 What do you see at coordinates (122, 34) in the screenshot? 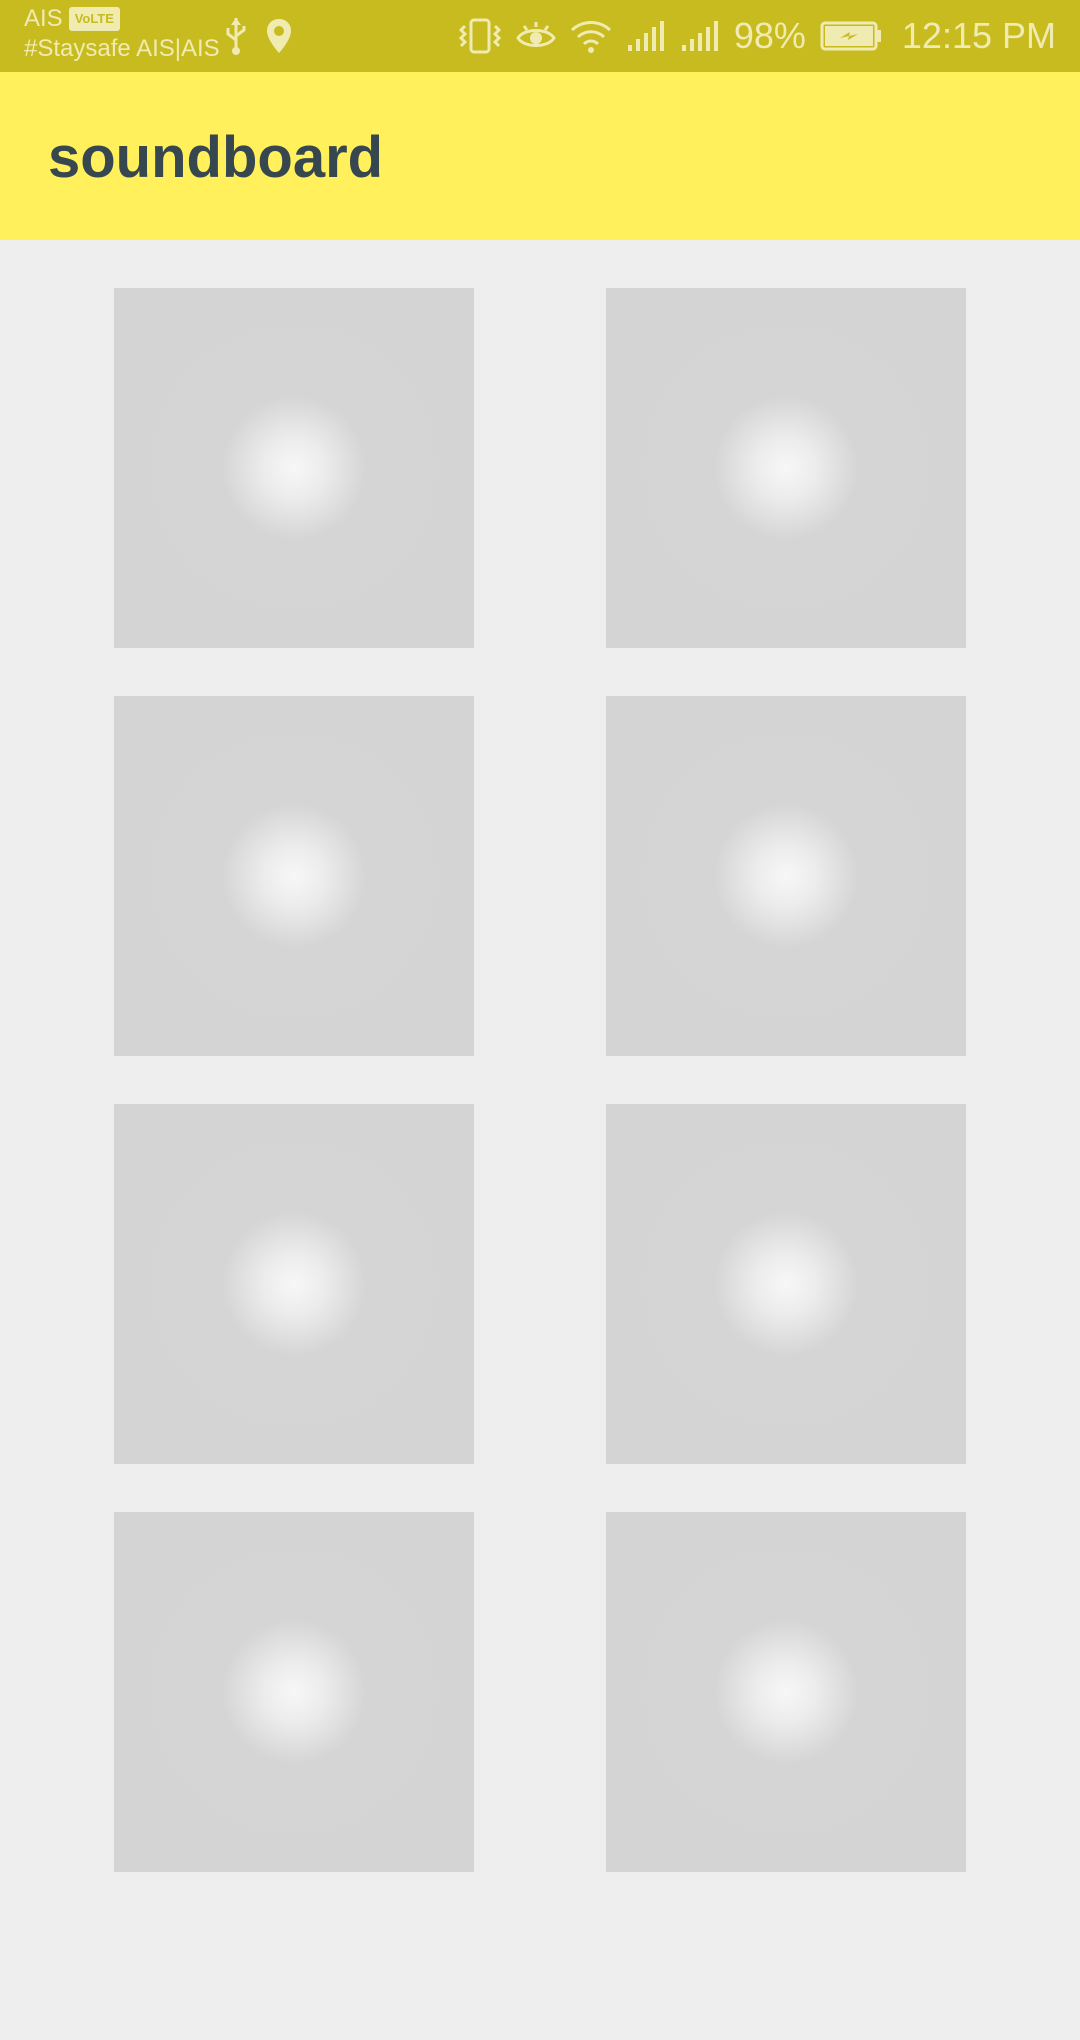
I see `carrier-info: AIS VoLTE #Staysafe AIS|AIS` at bounding box center [122, 34].